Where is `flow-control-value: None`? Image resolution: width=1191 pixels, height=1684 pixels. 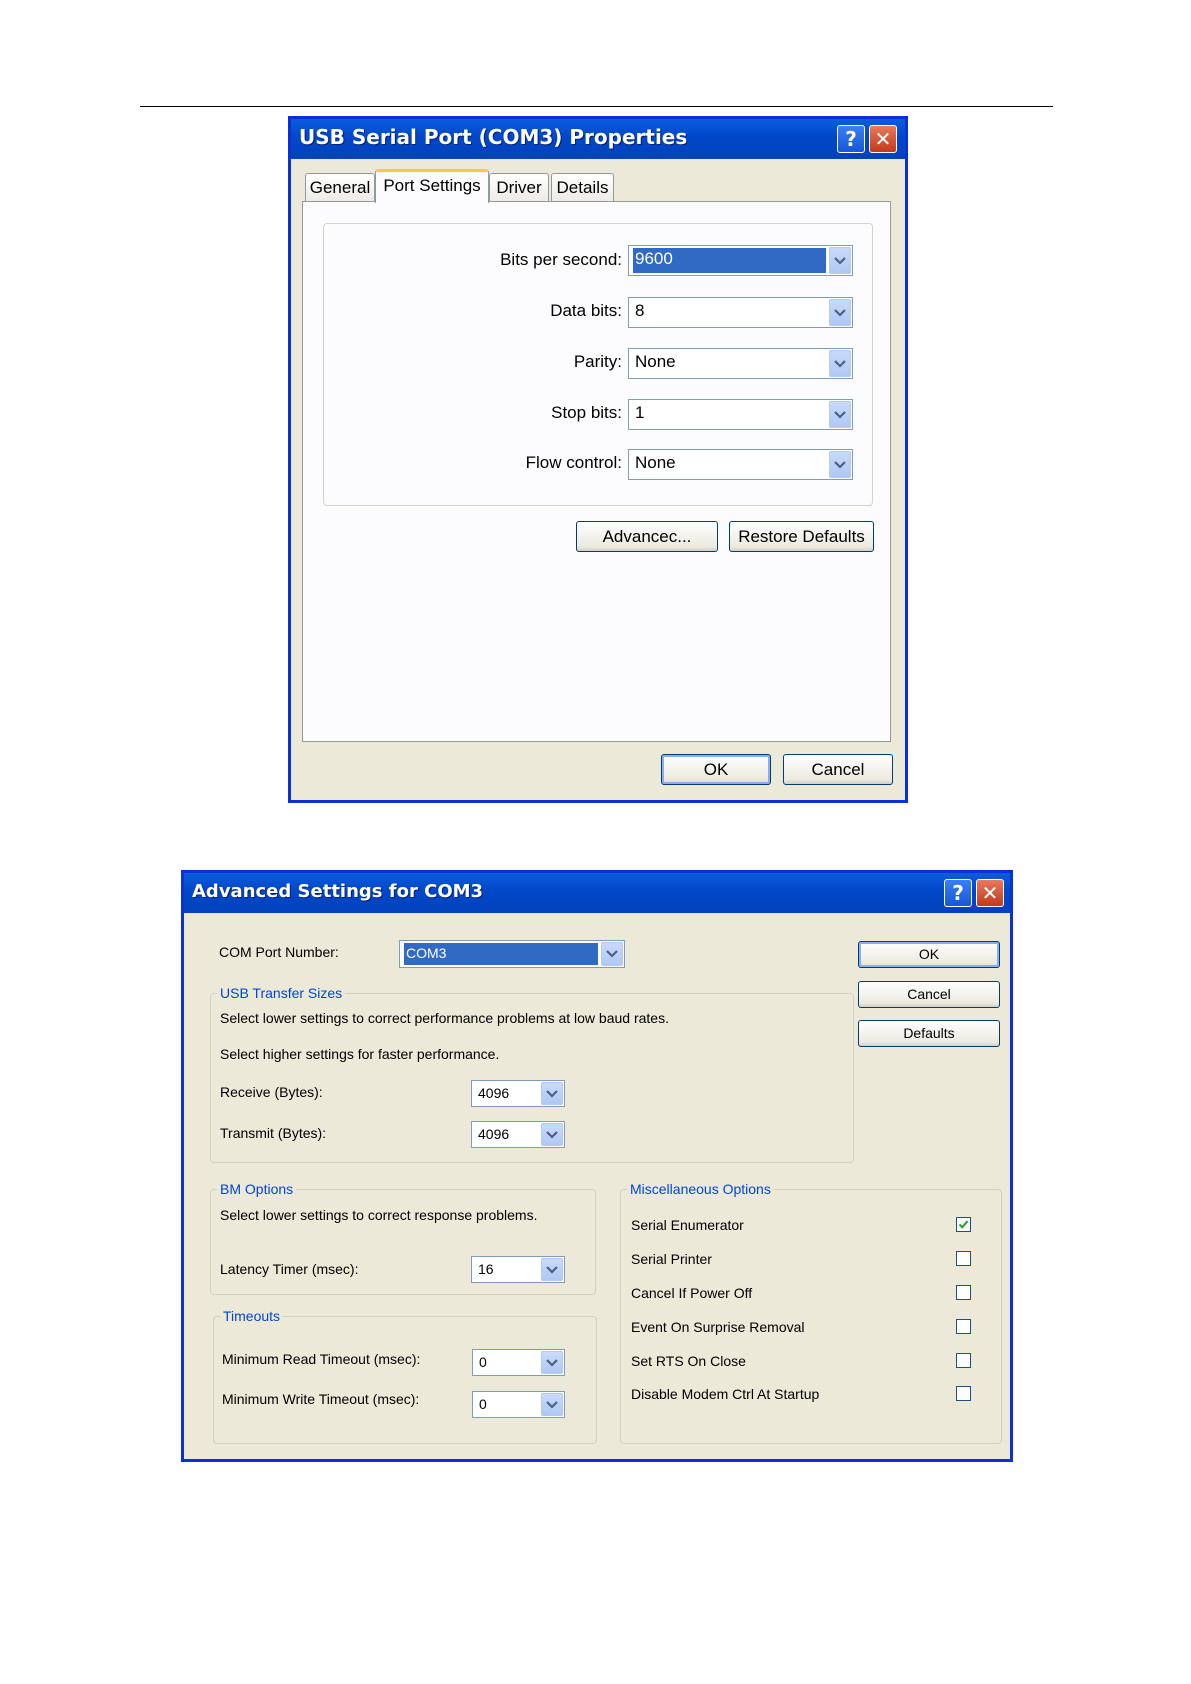
flow-control-value: None is located at coordinates (655, 462).